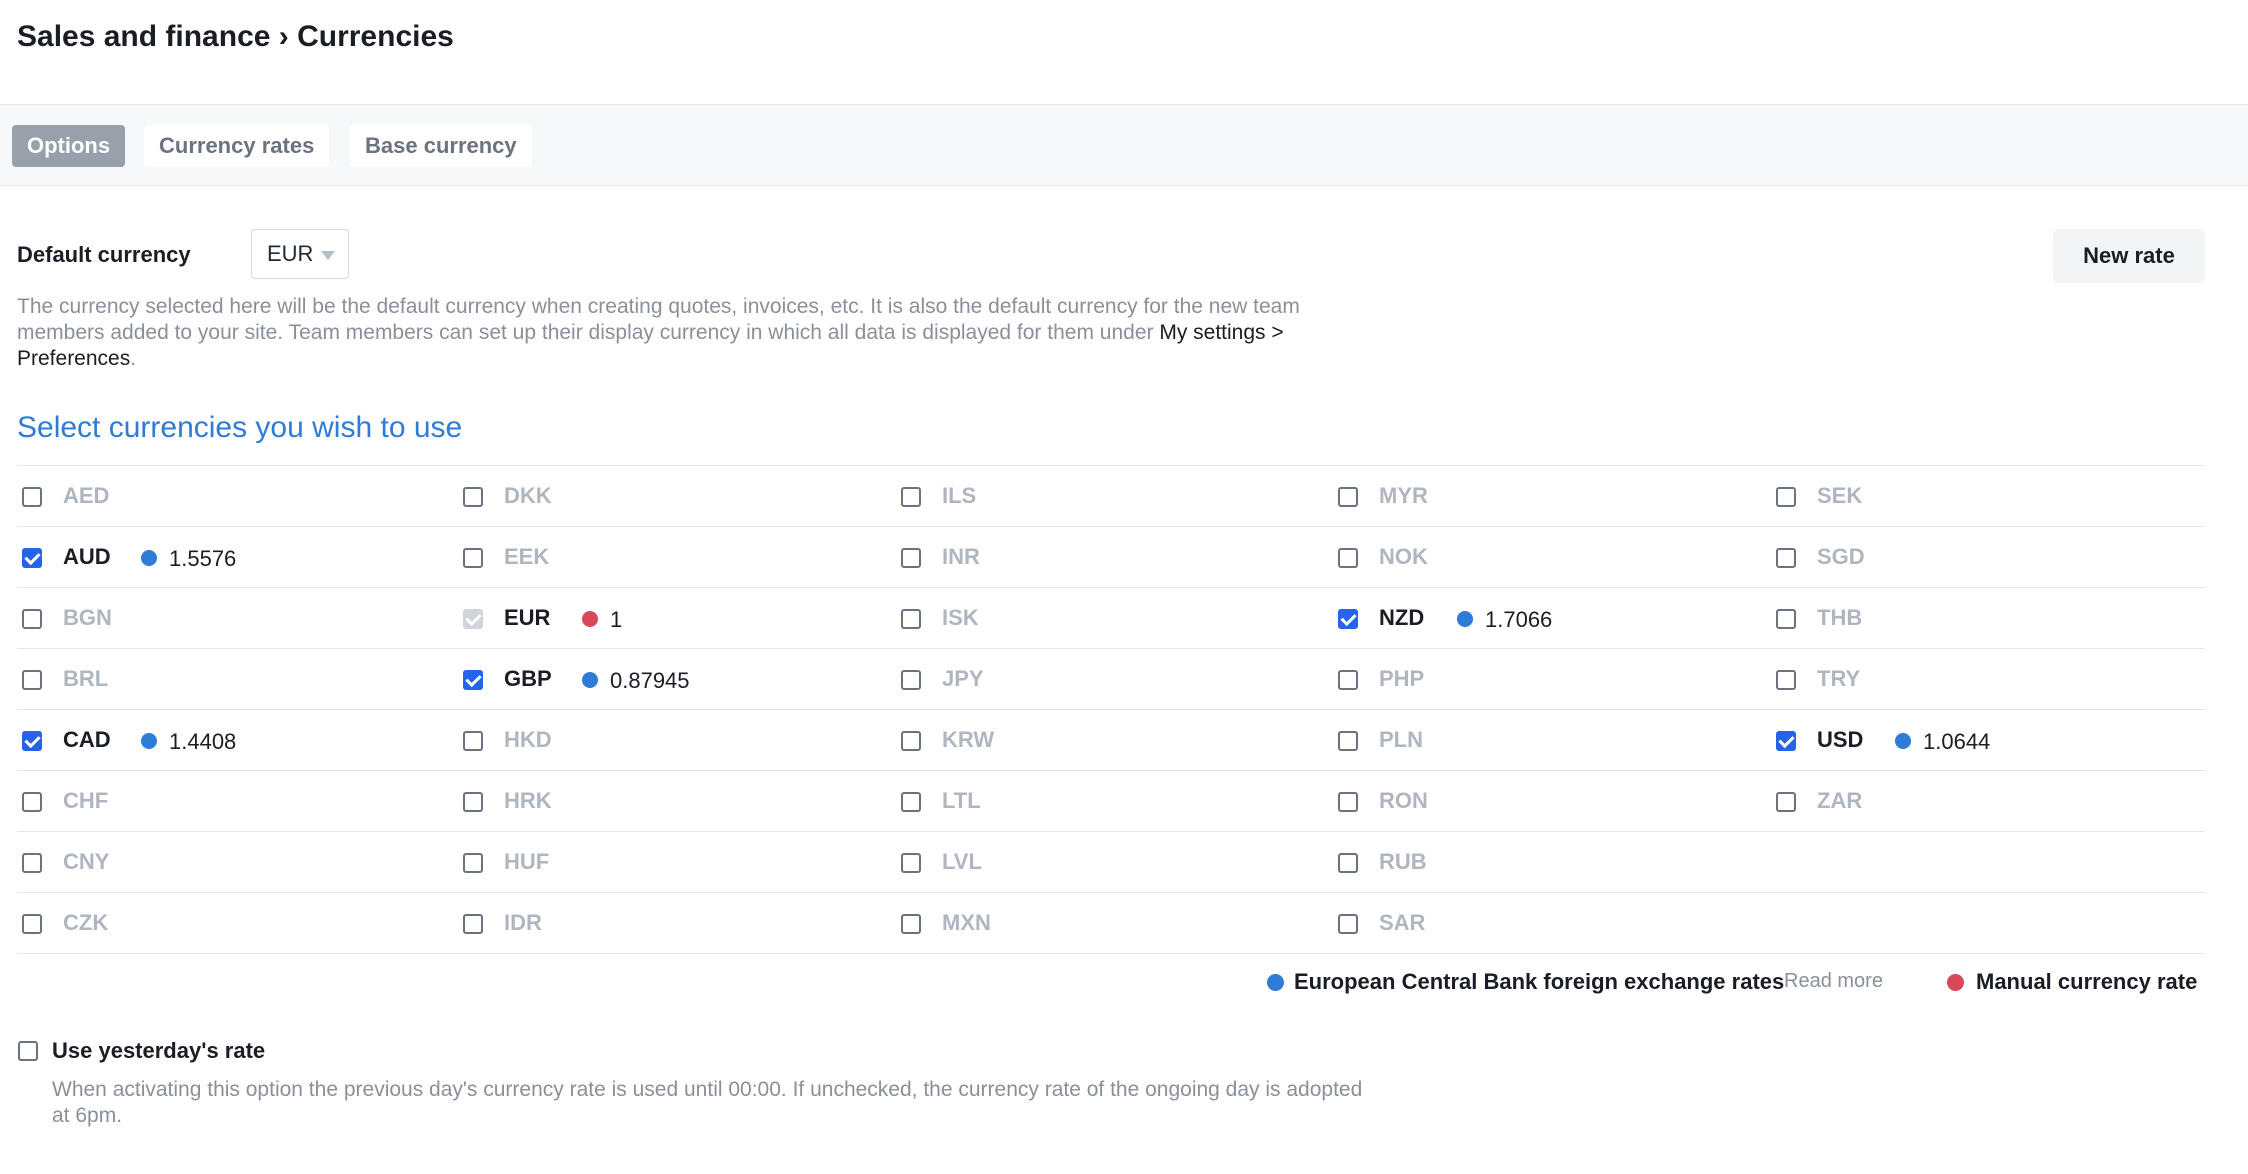 The height and width of the screenshot is (1174, 2248). Describe the element at coordinates (473, 497) in the screenshot. I see `currency-checkbox-dkk` at that location.